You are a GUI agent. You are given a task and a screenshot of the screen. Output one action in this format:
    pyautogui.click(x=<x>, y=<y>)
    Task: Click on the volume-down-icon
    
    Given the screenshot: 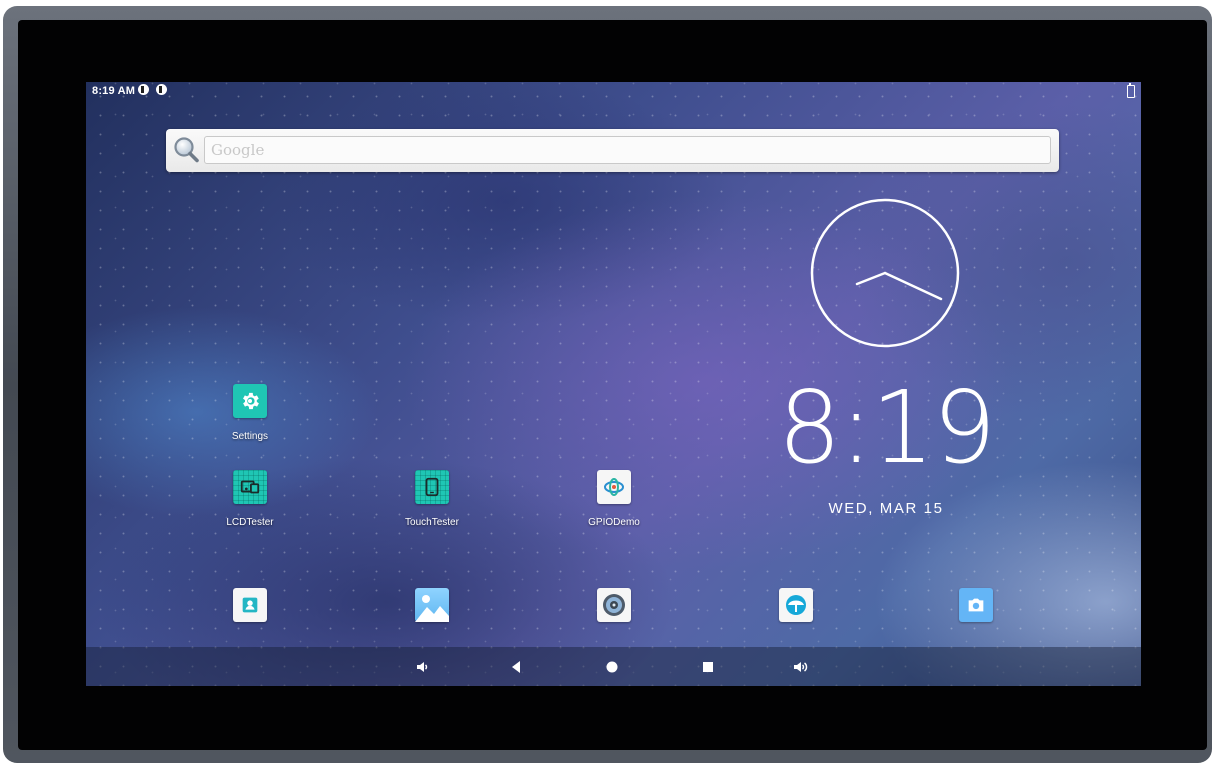 What is the action you would take?
    pyautogui.click(x=422, y=667)
    